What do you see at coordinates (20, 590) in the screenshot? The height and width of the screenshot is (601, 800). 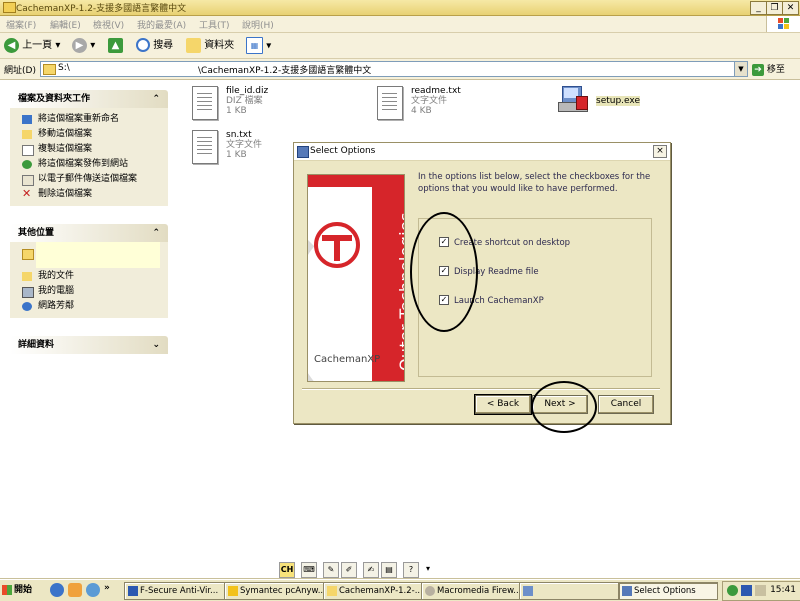 I see `start-button: 開始` at bounding box center [20, 590].